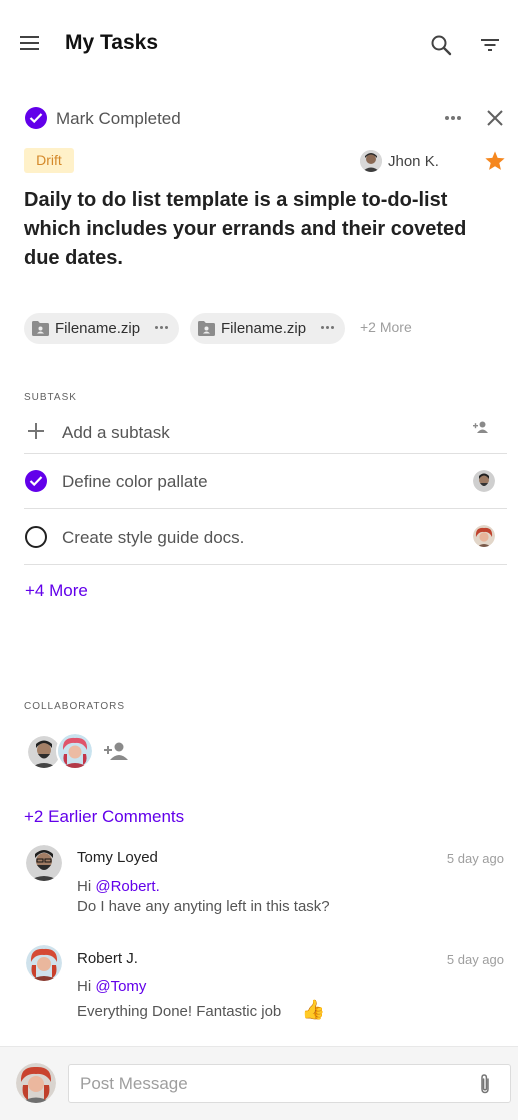 This screenshot has height=1120, width=518. Describe the element at coordinates (270, 1084) in the screenshot. I see `post-message-input` at that location.